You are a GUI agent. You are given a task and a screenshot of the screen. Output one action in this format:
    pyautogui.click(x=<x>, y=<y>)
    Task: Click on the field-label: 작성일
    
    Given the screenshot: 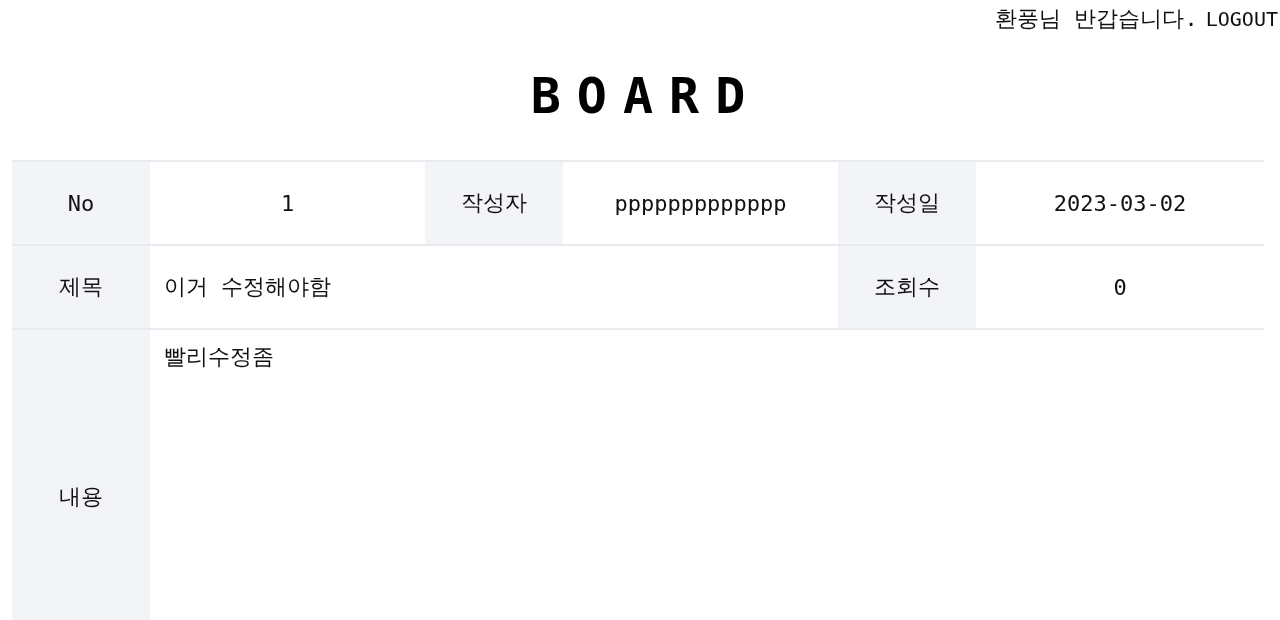 What is the action you would take?
    pyautogui.click(x=907, y=203)
    